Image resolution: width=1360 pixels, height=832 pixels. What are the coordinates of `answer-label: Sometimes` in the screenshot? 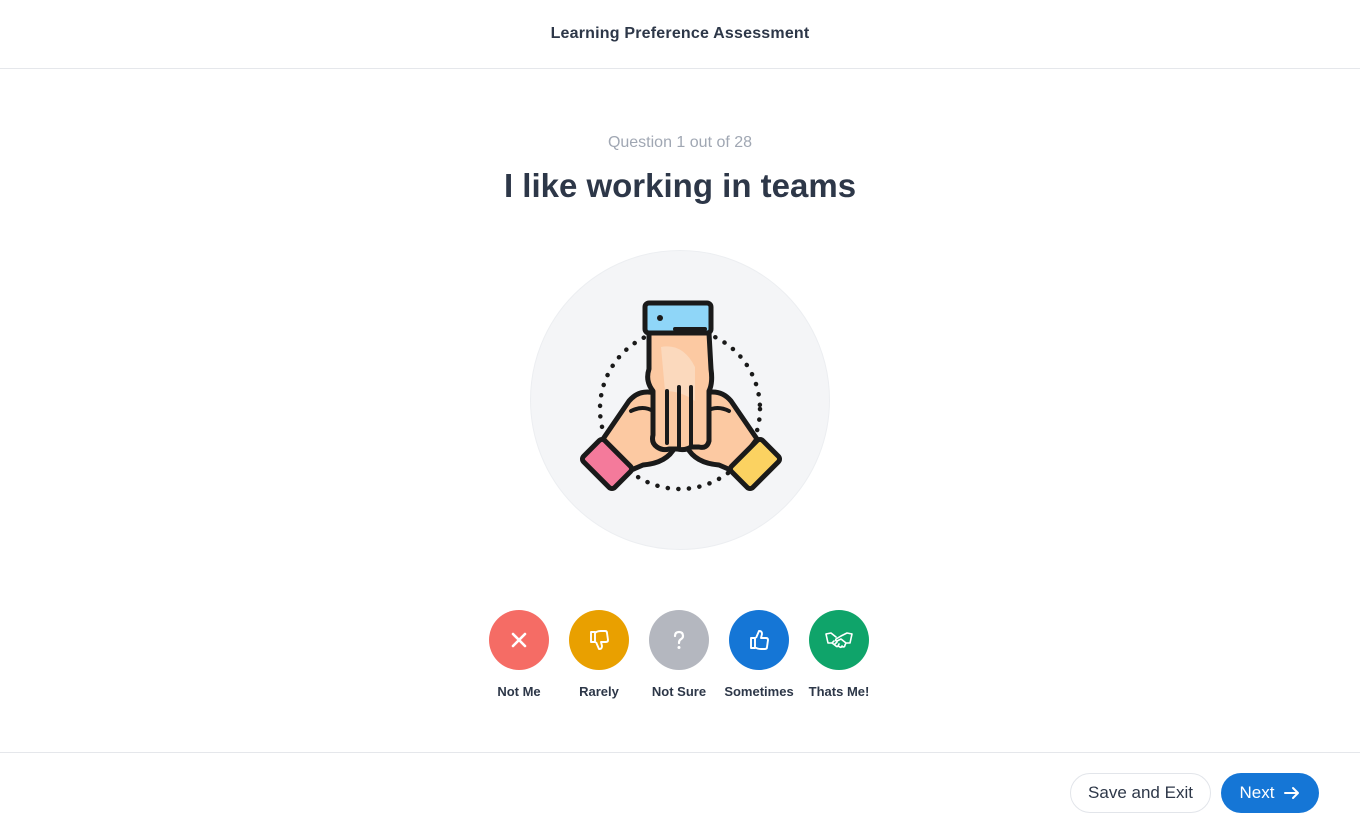 It's located at (759, 691).